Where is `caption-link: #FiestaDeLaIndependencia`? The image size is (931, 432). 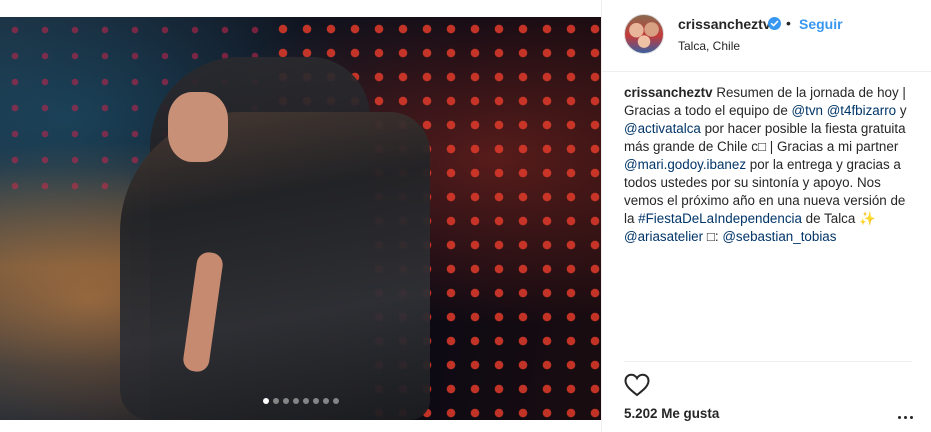
caption-link: #FiestaDeLaIndependencia is located at coordinates (720, 218).